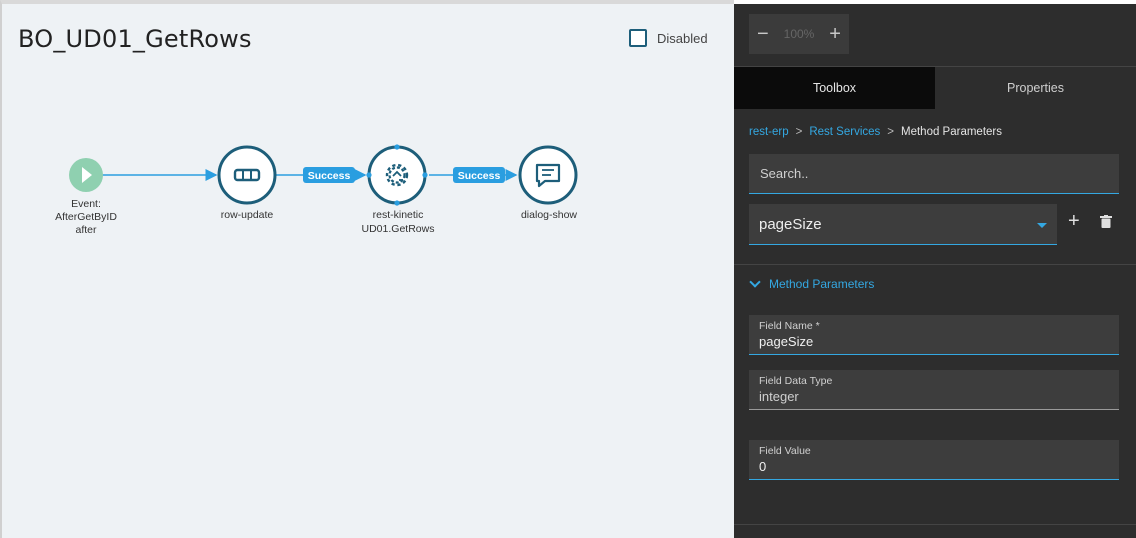 The height and width of the screenshot is (538, 1136). I want to click on node-event-label-3: after, so click(86, 230).